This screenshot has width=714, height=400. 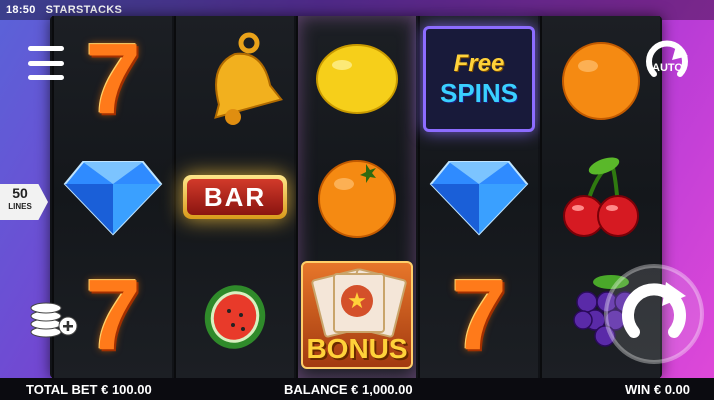 I want to click on auto-label: AUTO, so click(x=667, y=68).